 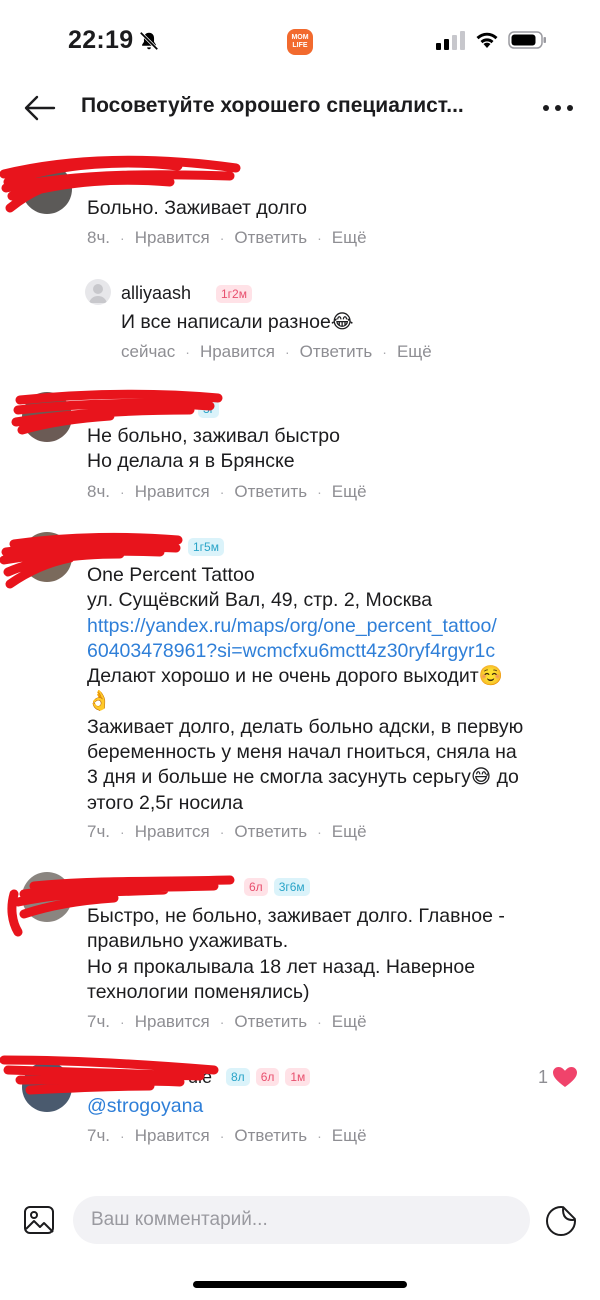 I want to click on like-count: 1, so click(x=542, y=1076).